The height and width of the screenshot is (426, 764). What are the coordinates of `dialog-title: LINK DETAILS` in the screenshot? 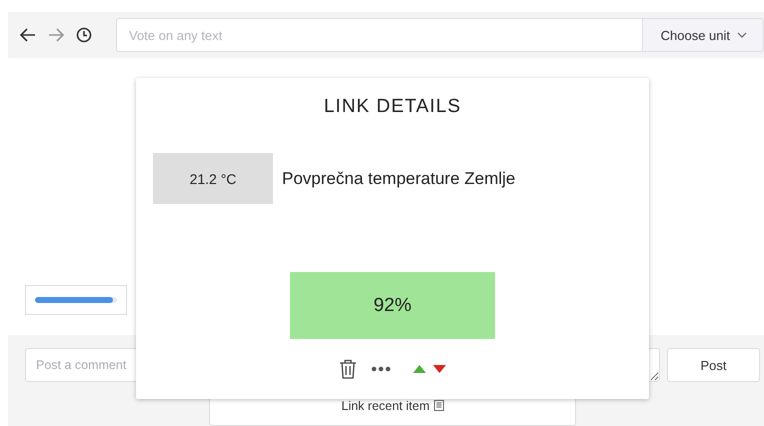 It's located at (393, 107).